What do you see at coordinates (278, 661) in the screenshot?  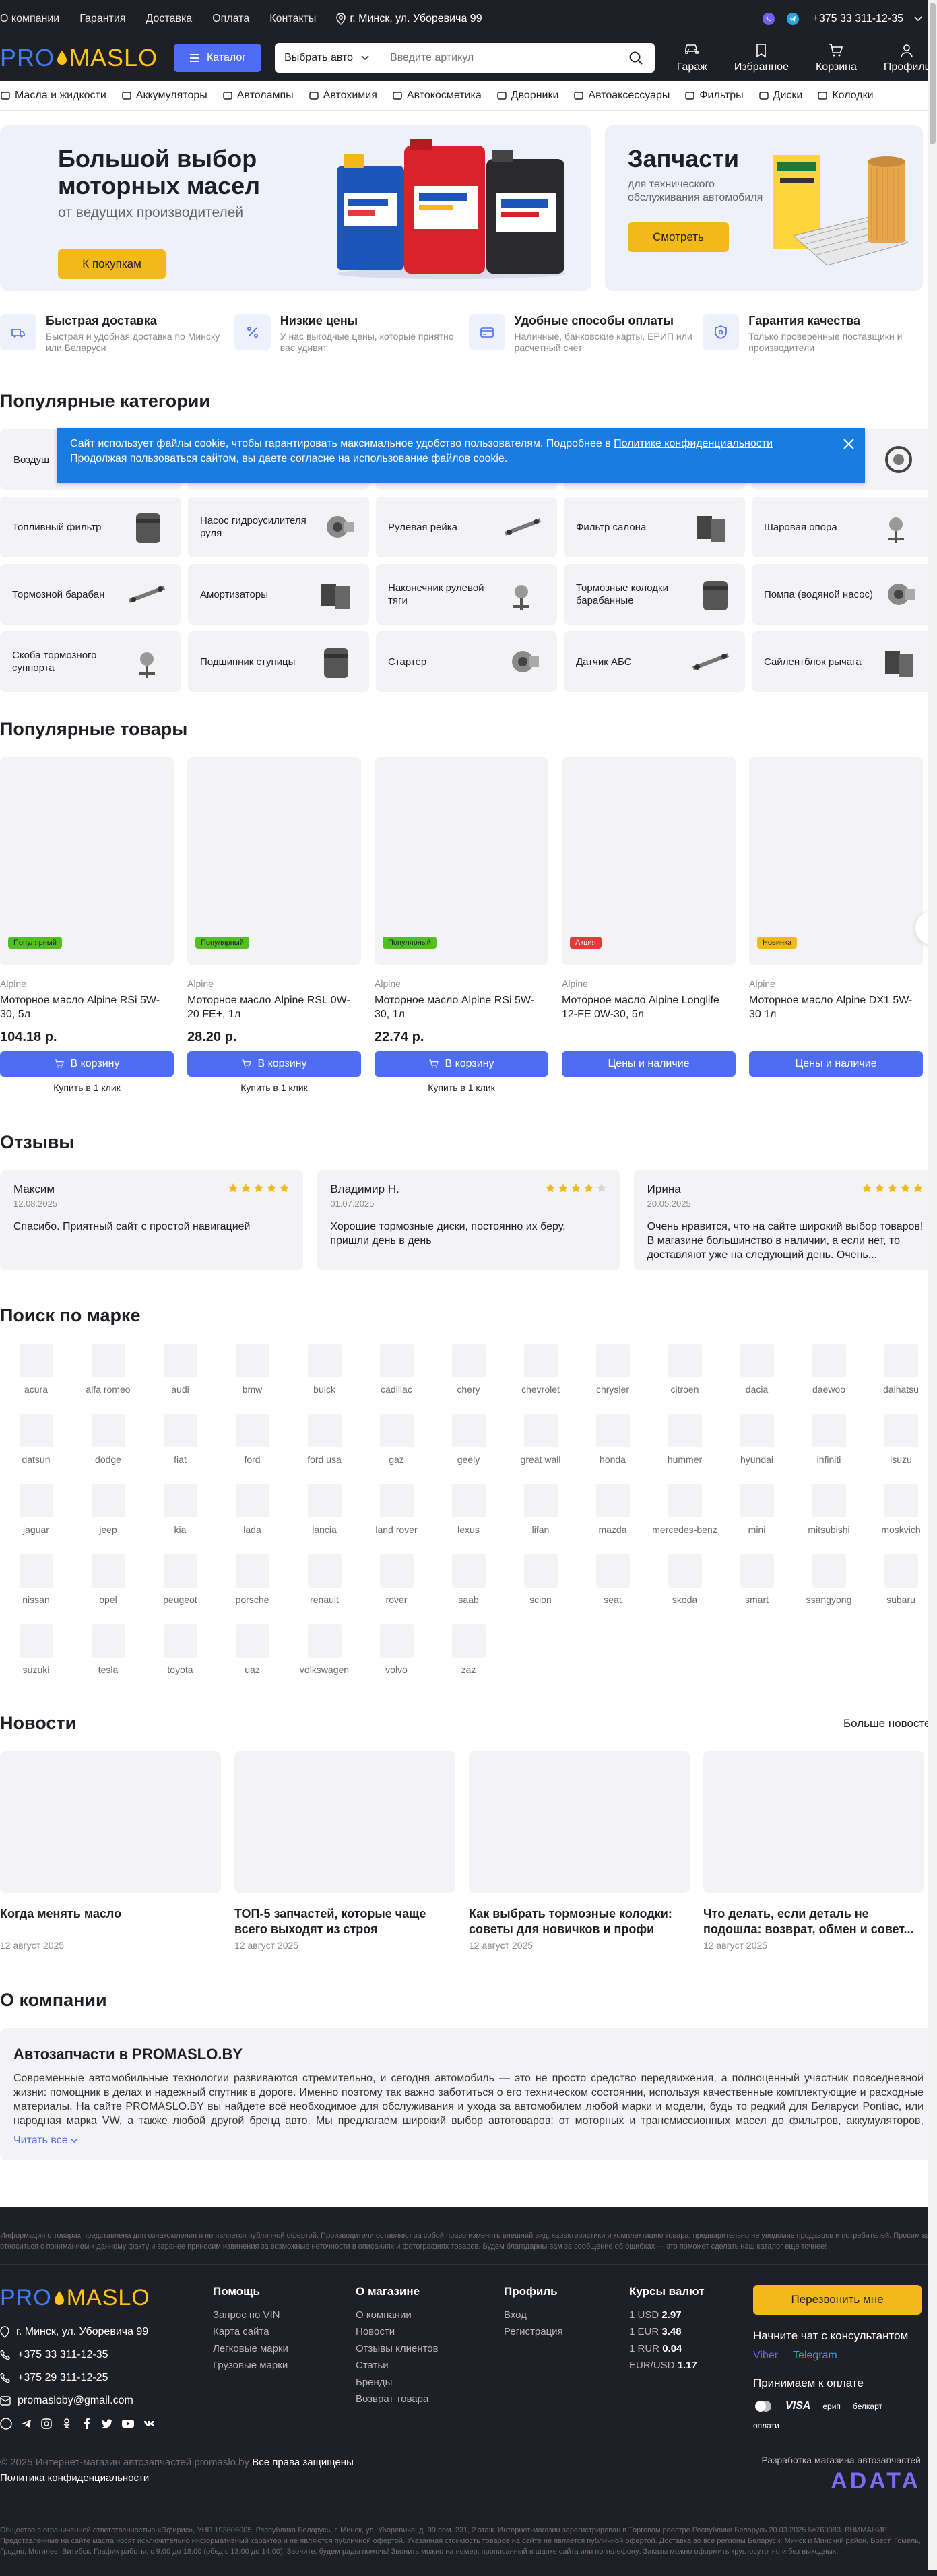 I see `category-card: Подшипник ступицы` at bounding box center [278, 661].